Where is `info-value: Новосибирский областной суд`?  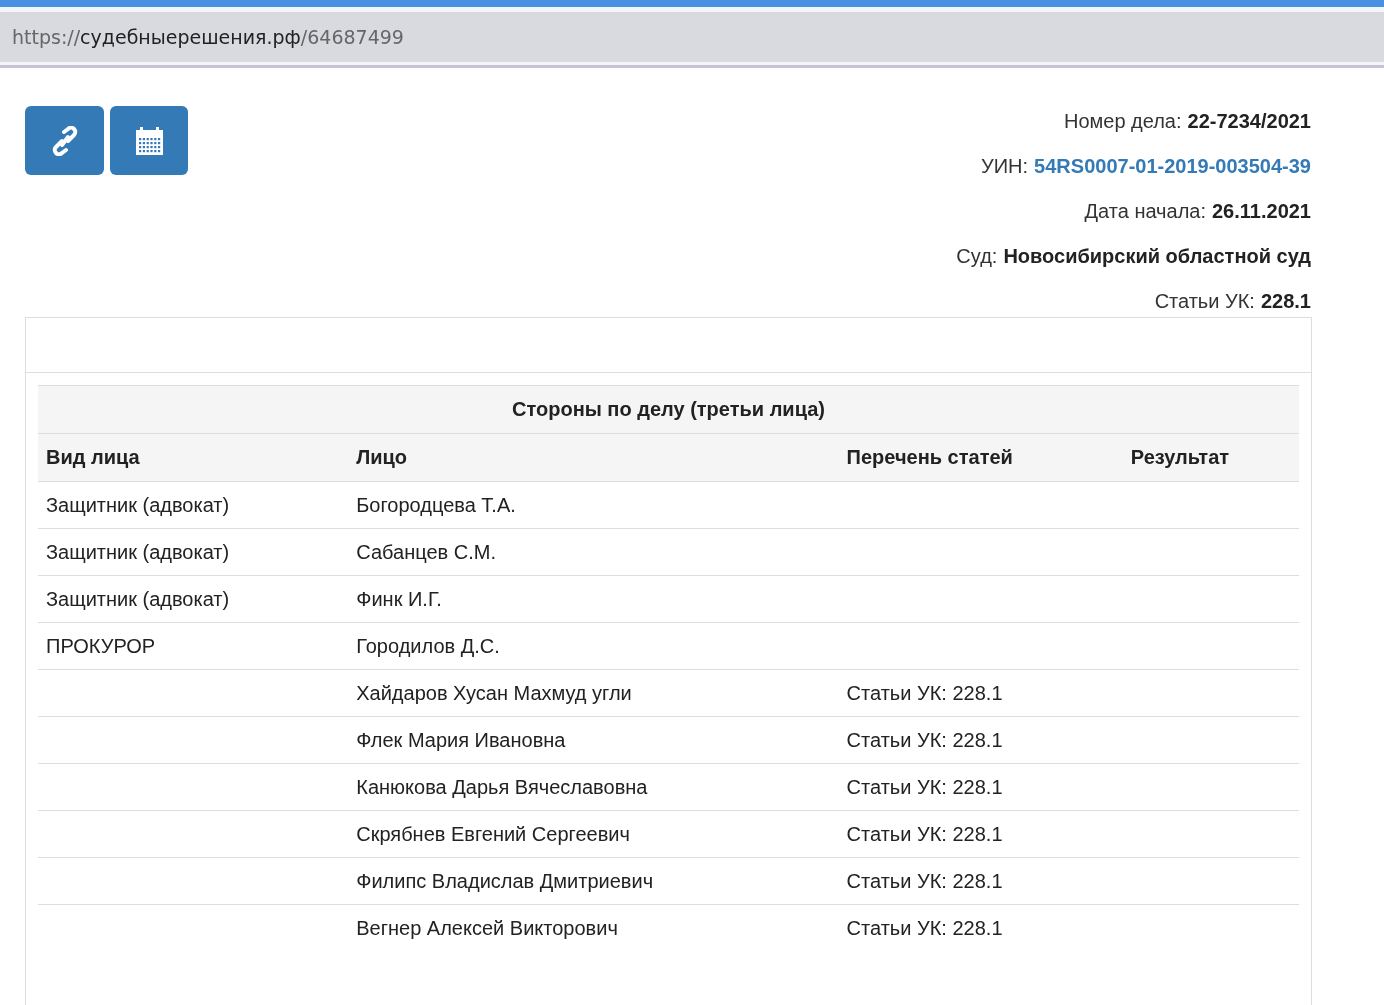 info-value: Новосибирский областной суд is located at coordinates (1157, 256).